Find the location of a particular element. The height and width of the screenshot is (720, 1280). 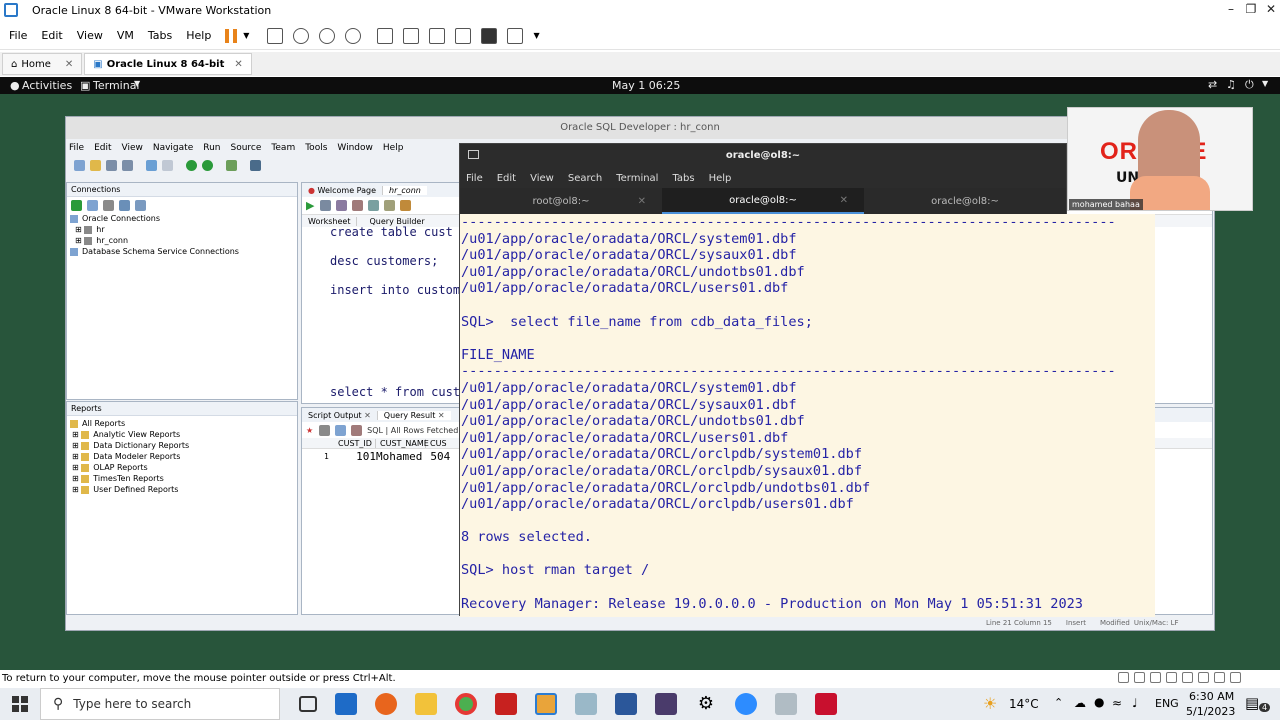

tab-query-result: Query Result ✕ is located at coordinates (414, 415).